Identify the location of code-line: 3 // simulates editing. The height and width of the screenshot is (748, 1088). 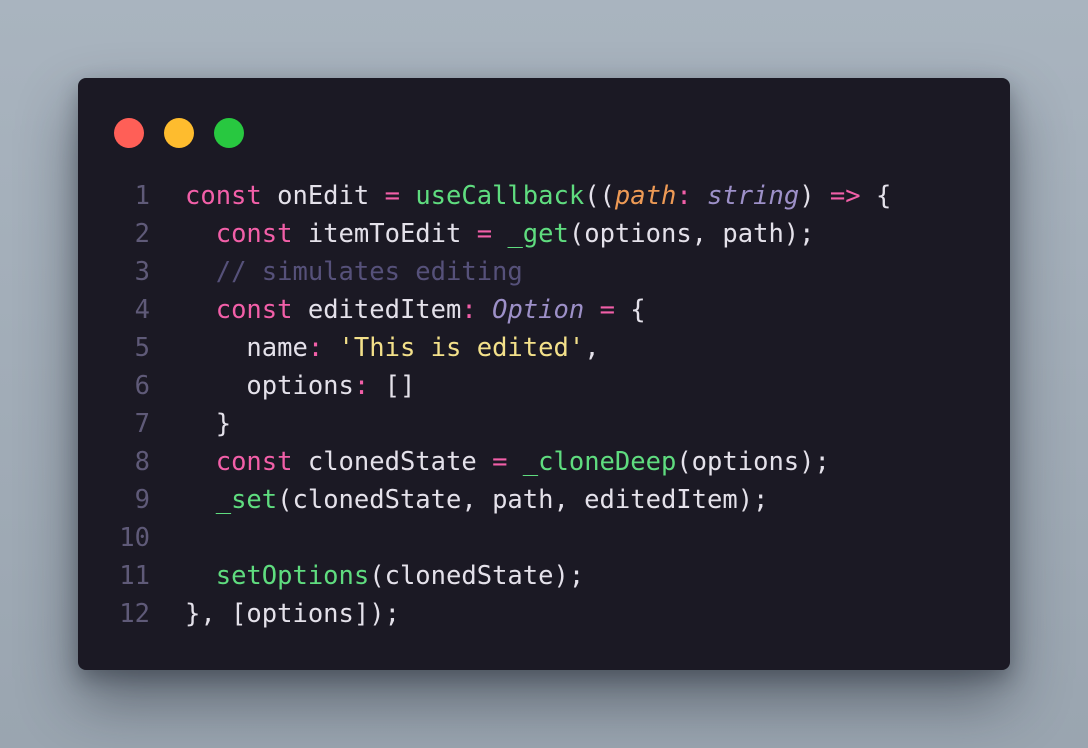
(548, 272).